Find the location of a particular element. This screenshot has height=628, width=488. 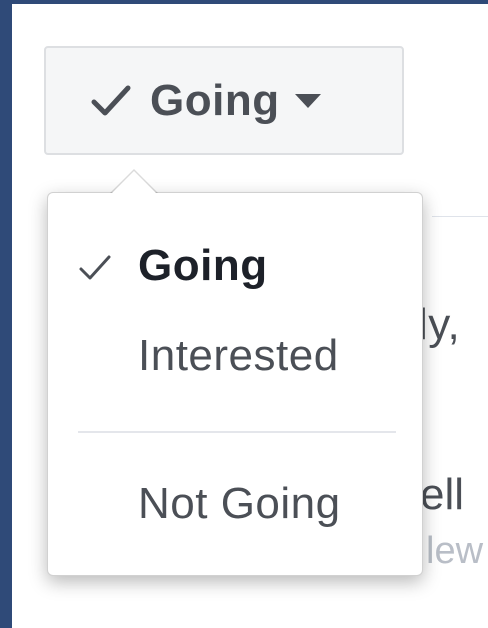

menu-item-interested: Interested is located at coordinates (235, 355).